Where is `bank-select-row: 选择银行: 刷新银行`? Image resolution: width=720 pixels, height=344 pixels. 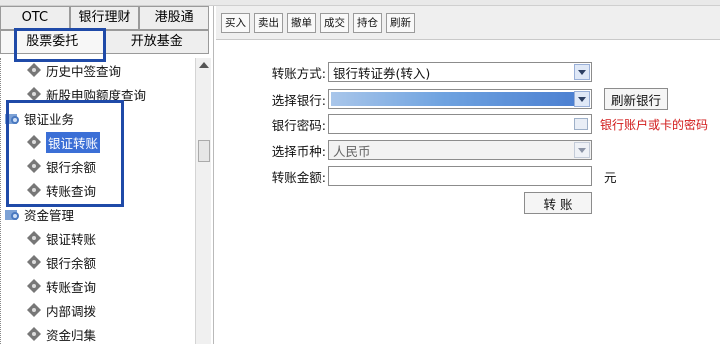 bank-select-row: 选择银行: 刷新银行 is located at coordinates (442, 99).